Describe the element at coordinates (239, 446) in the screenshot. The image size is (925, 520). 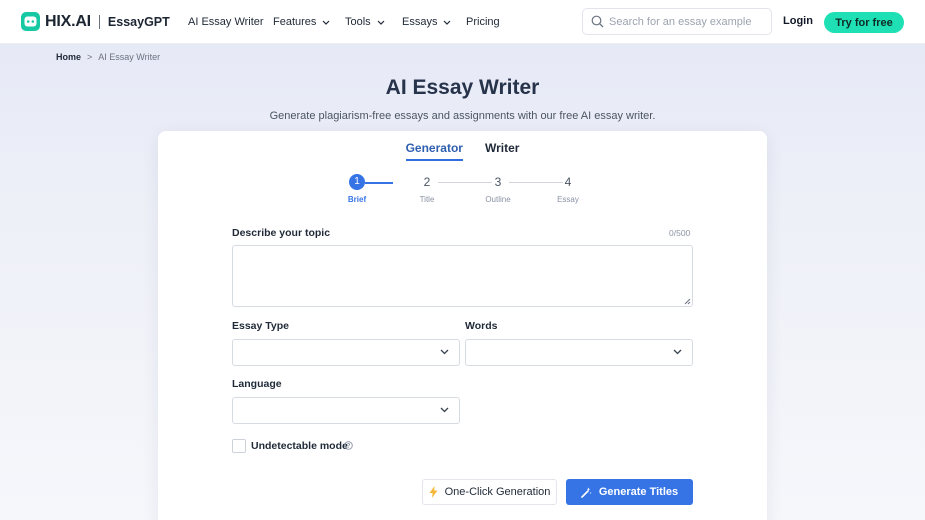
I see `undetectable-mode-checkbox` at that location.